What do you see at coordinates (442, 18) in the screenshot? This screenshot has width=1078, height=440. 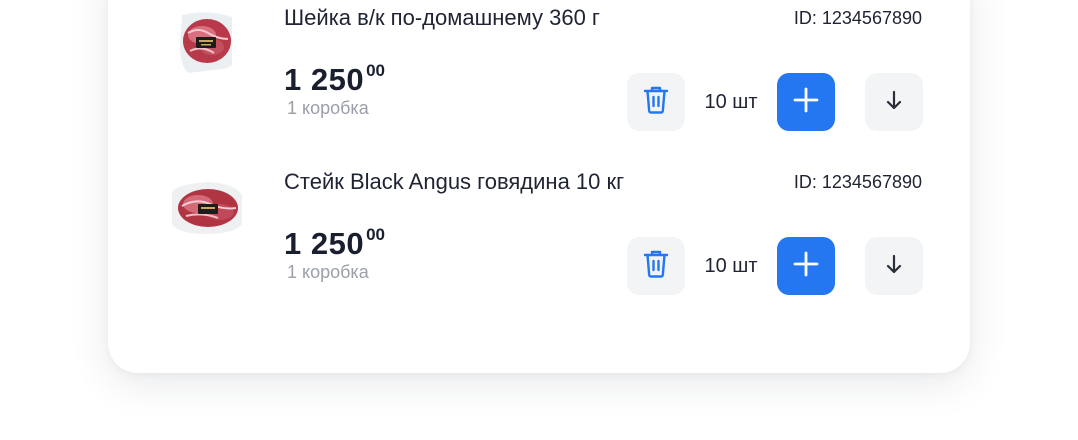 I see `product-title: Шейка в/к по-домашнему 360 г` at bounding box center [442, 18].